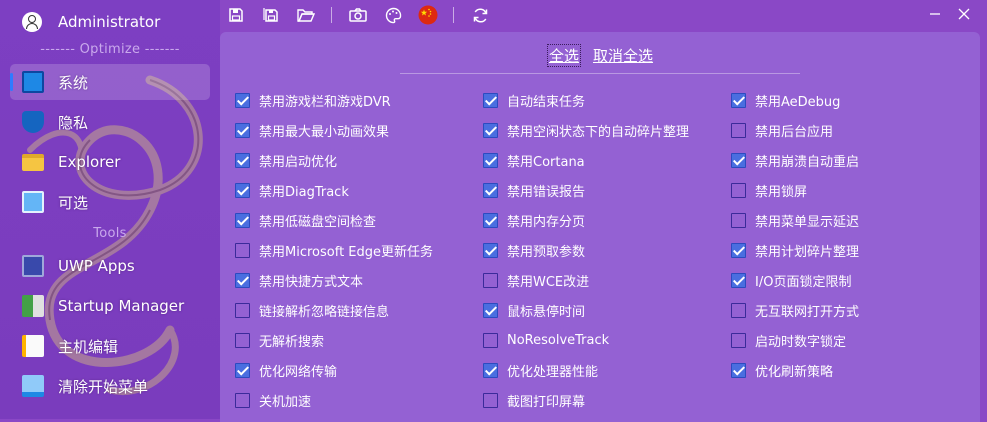 This screenshot has width=987, height=422. I want to click on option-row: 禁用Cortana, so click(534, 160).